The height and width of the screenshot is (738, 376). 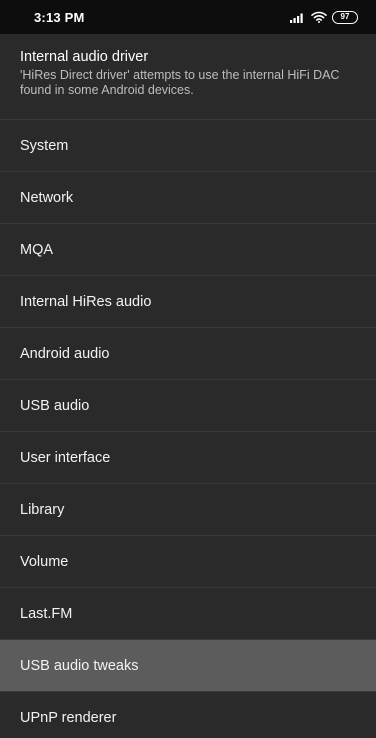 What do you see at coordinates (188, 510) in the screenshot?
I see `menu-item-library: Library` at bounding box center [188, 510].